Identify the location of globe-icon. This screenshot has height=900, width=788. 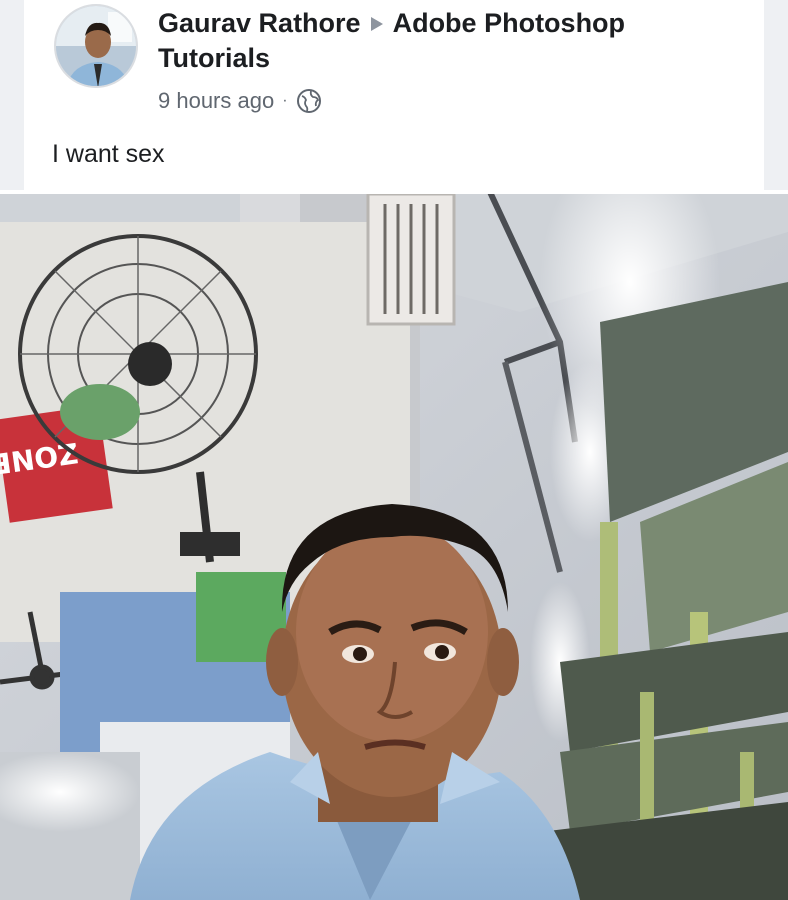
(308, 101).